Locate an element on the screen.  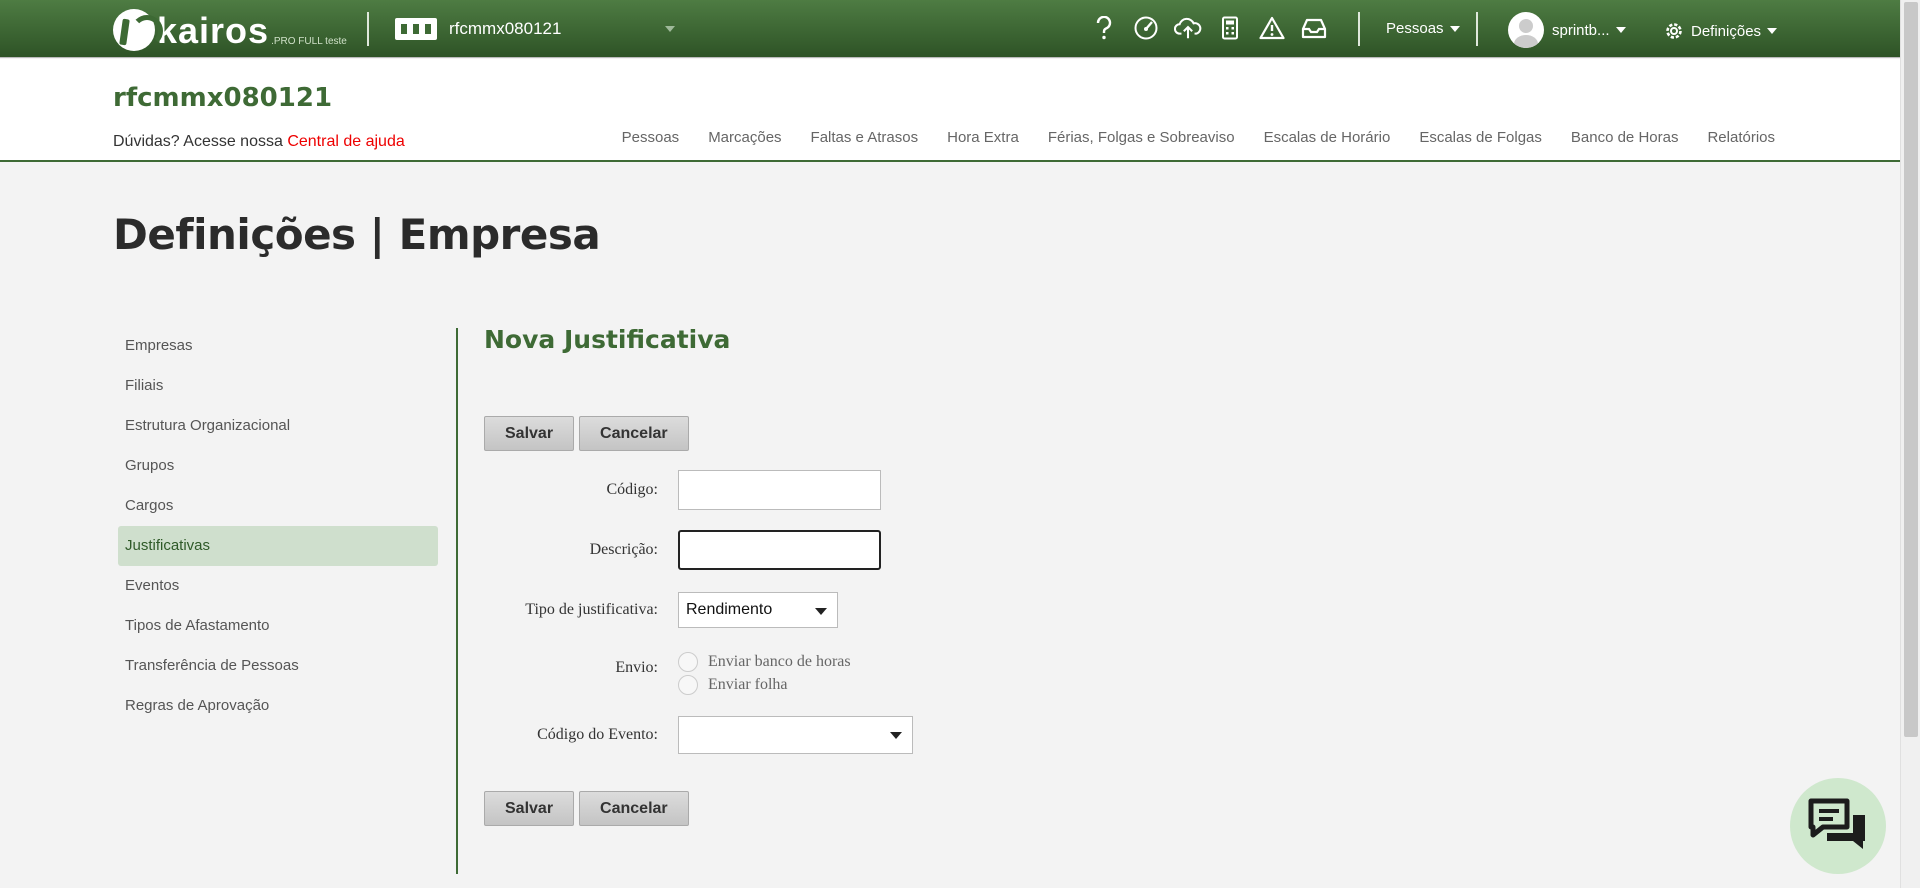
settings-menu: Definições is located at coordinates (1720, 31).